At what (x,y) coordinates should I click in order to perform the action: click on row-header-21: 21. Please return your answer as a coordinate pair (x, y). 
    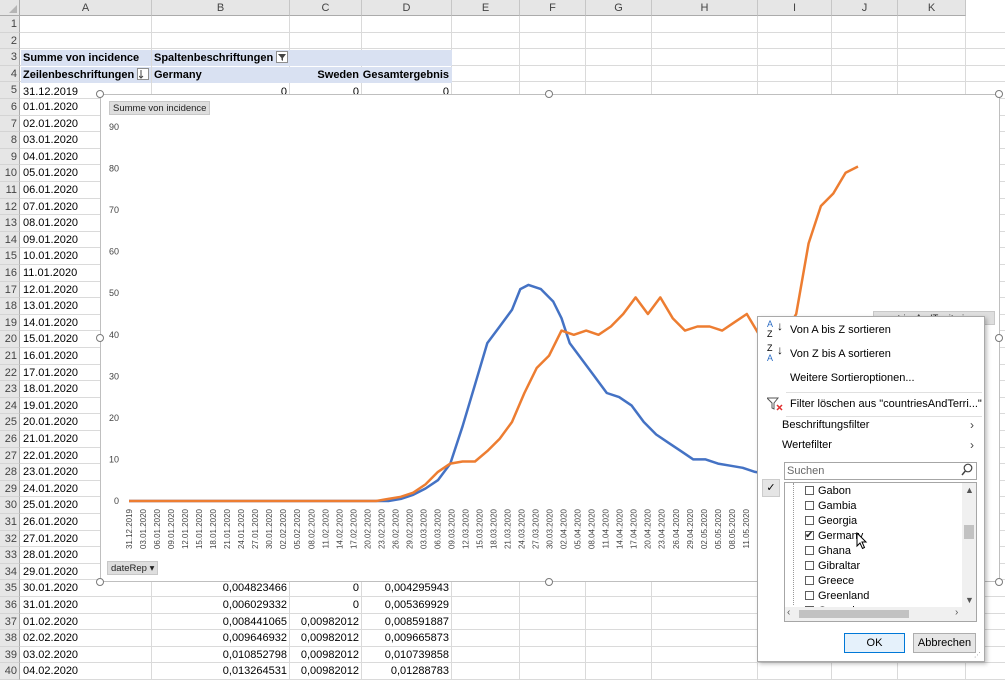
    Looking at the image, I should click on (10, 356).